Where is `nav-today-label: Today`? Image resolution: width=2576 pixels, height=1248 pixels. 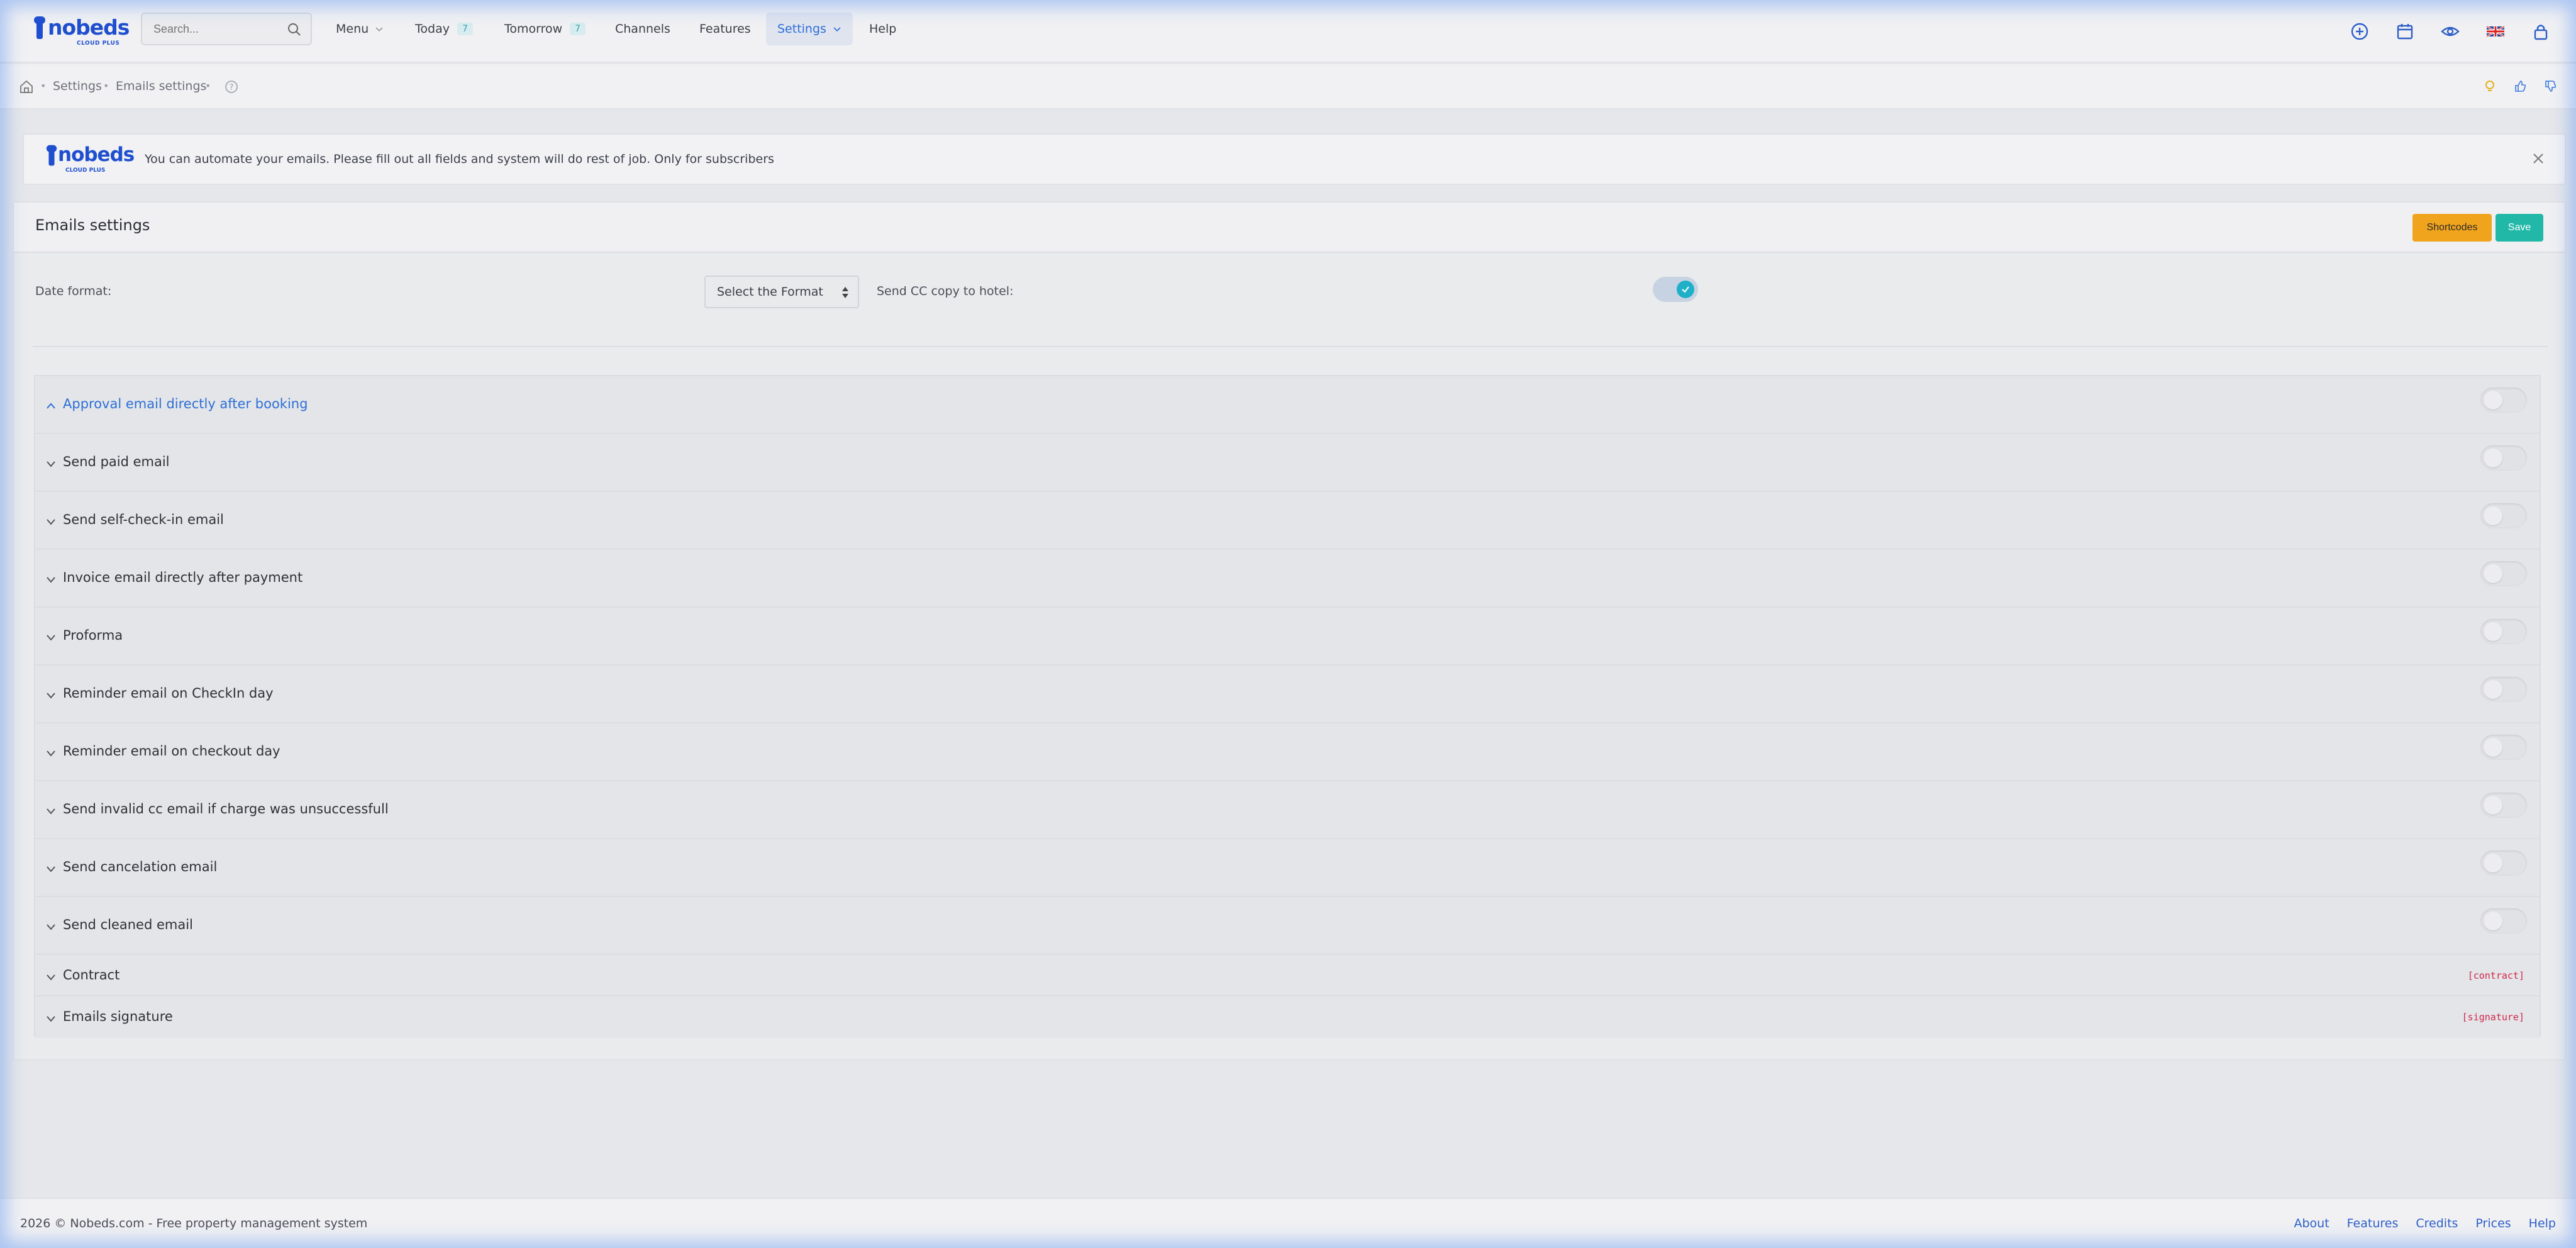 nav-today-label: Today is located at coordinates (432, 29).